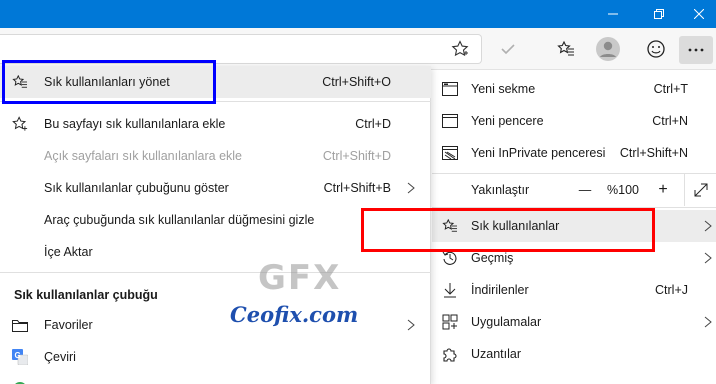  I want to click on shortcut-text: Ctrl+Shift+B, so click(357, 188).